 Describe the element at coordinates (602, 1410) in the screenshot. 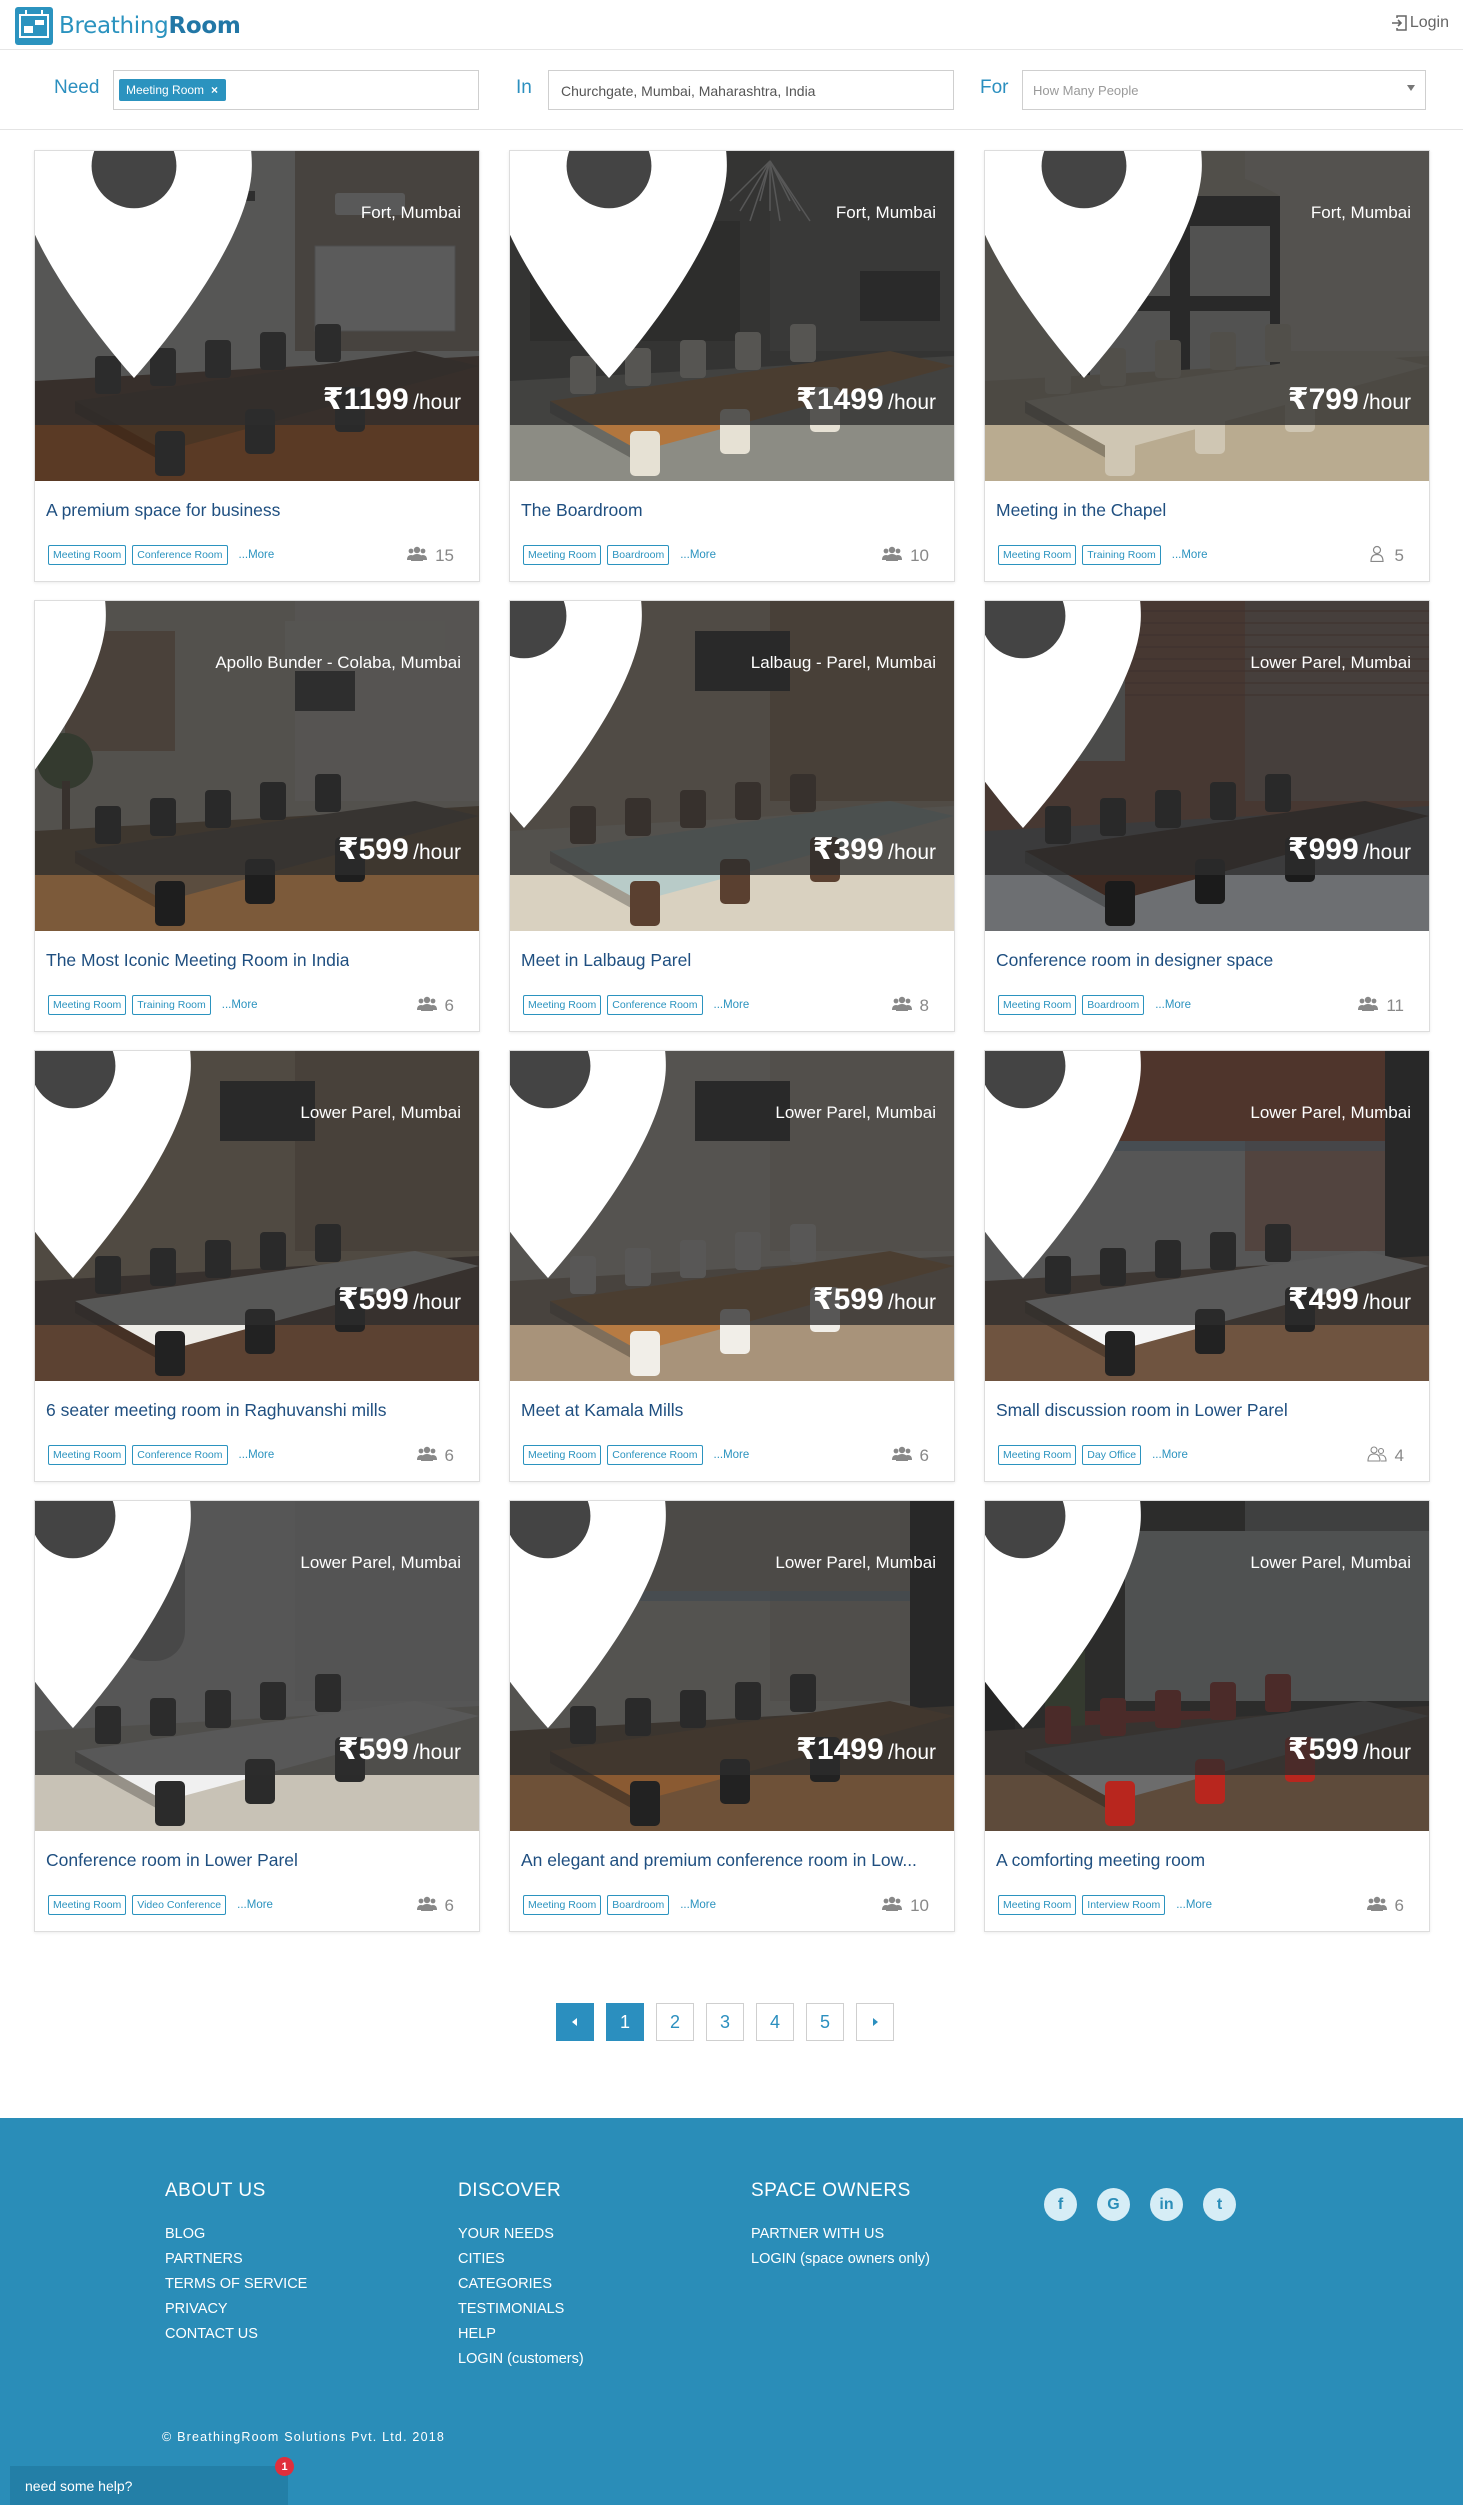

I see `listing-title: Meet at Kamala Mills` at that location.